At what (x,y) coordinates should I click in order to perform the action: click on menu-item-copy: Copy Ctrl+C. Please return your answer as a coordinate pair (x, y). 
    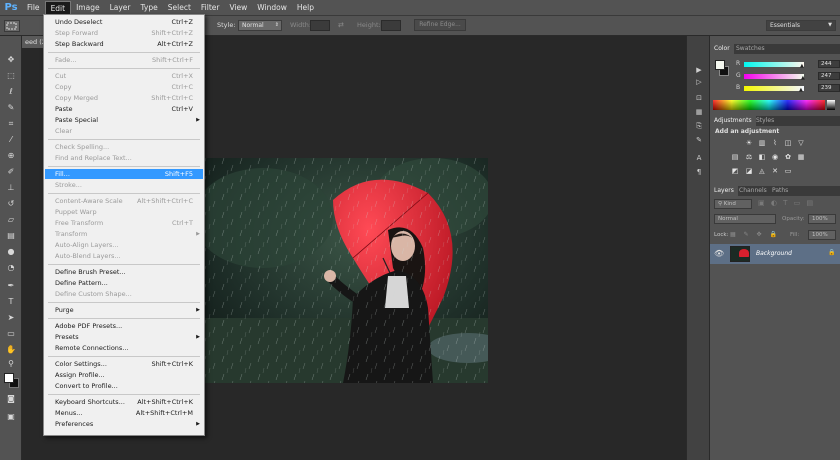
    Looking at the image, I should click on (124, 87).